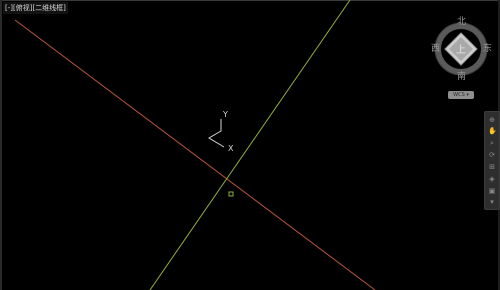 This screenshot has height=290, width=500. What do you see at coordinates (492, 179) in the screenshot?
I see `nav-steering-icon: ◈` at bounding box center [492, 179].